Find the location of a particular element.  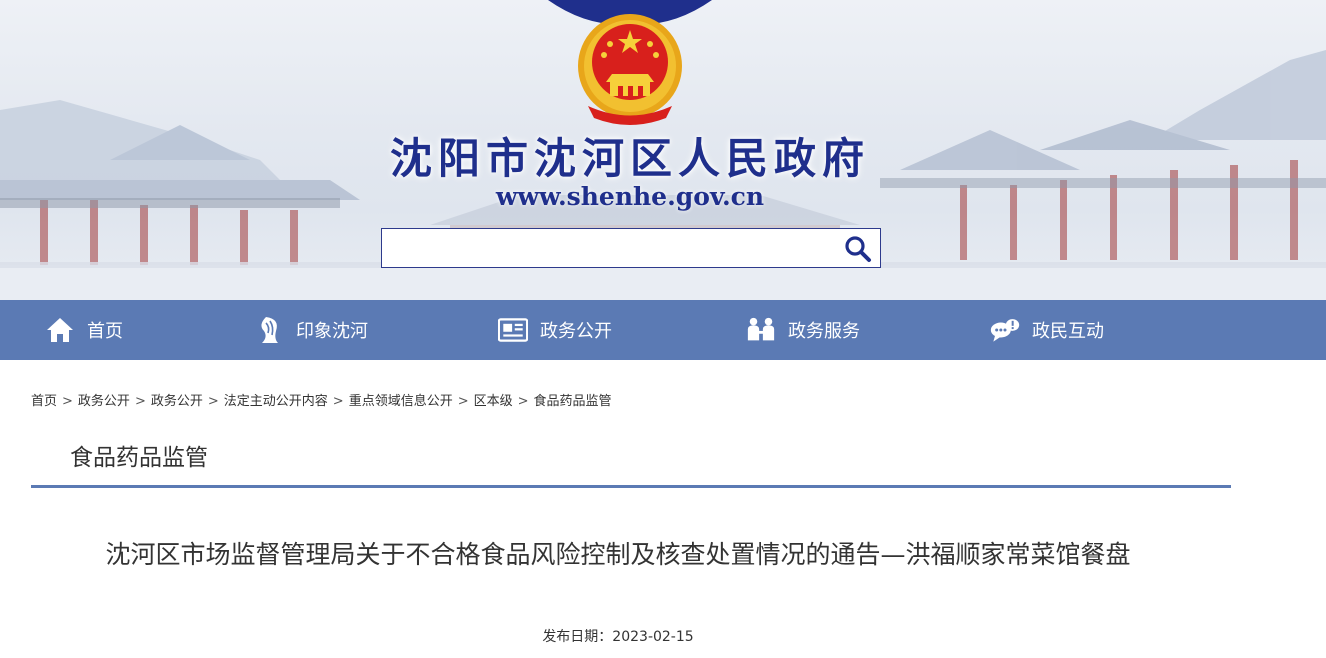

newspaper-icon is located at coordinates (513, 330).